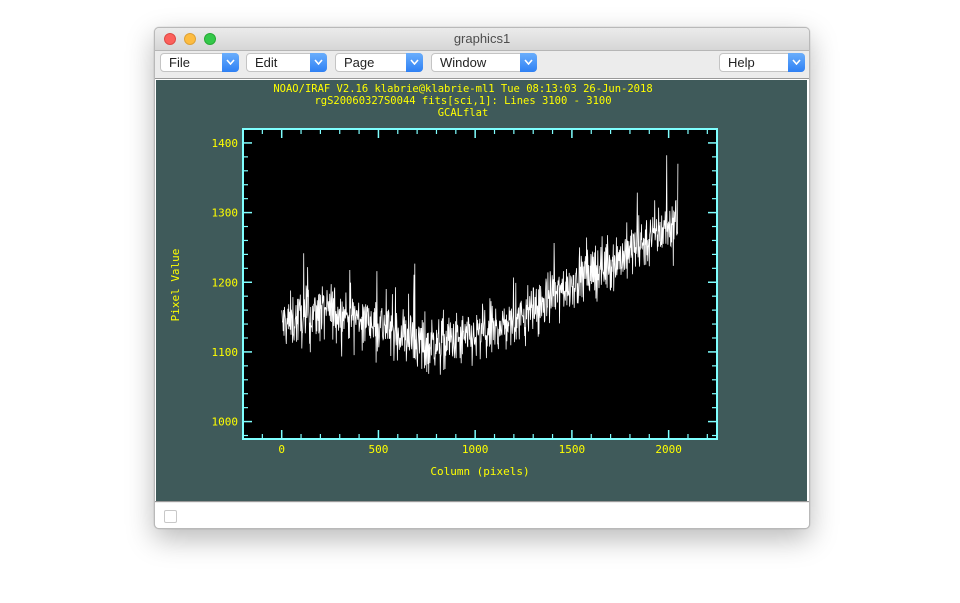 This screenshot has width=960, height=603. Describe the element at coordinates (266, 62) in the screenshot. I see `edit-menu-label: Edit` at that location.